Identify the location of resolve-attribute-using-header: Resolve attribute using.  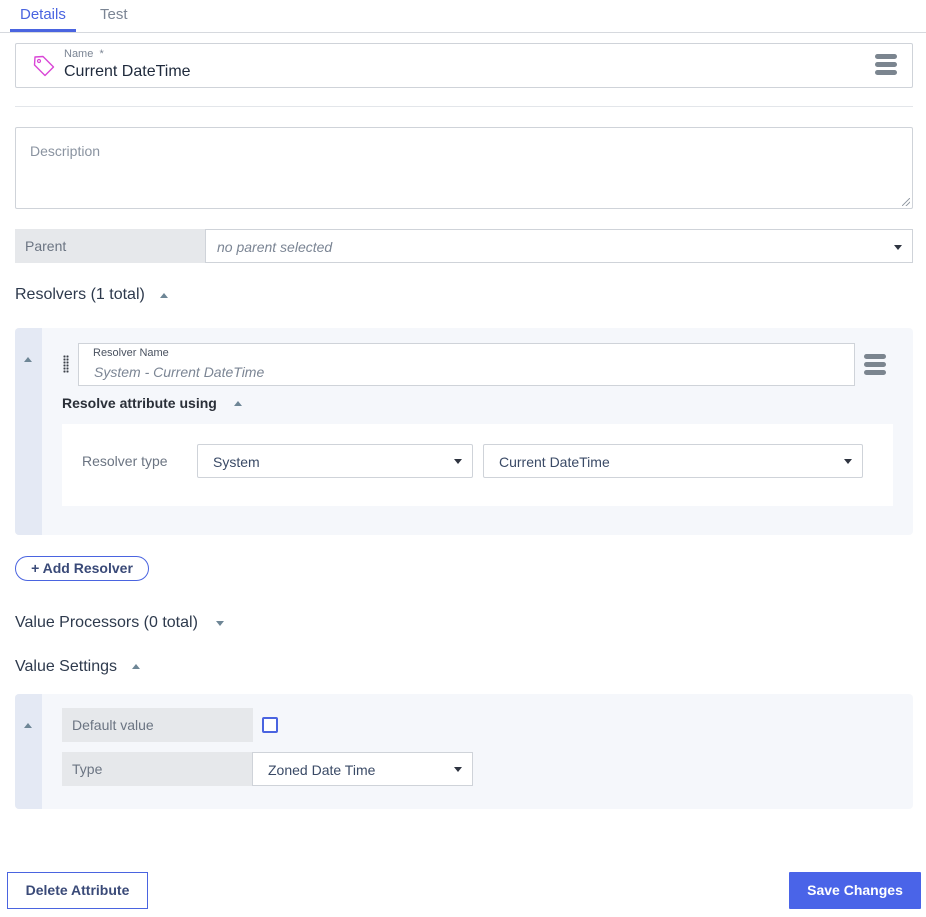
(152, 403).